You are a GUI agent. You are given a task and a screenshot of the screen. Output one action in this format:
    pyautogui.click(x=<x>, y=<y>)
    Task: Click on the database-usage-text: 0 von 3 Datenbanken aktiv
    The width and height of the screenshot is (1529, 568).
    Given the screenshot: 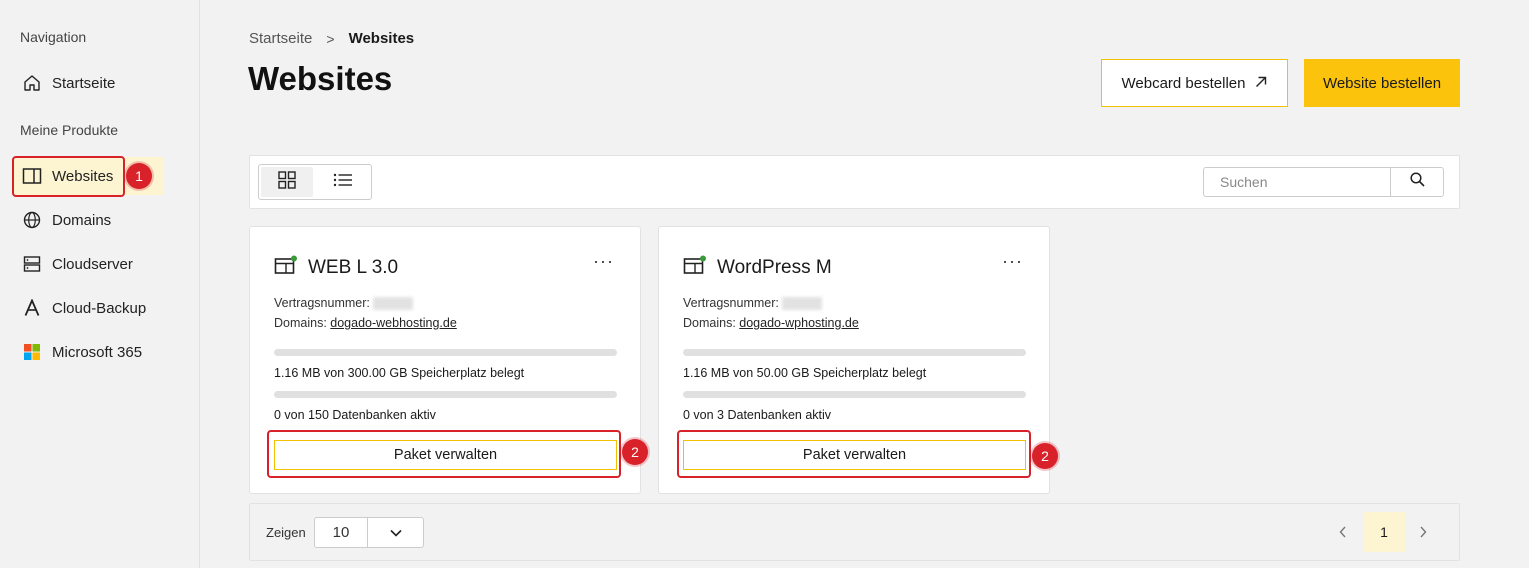 What is the action you would take?
    pyautogui.click(x=757, y=415)
    